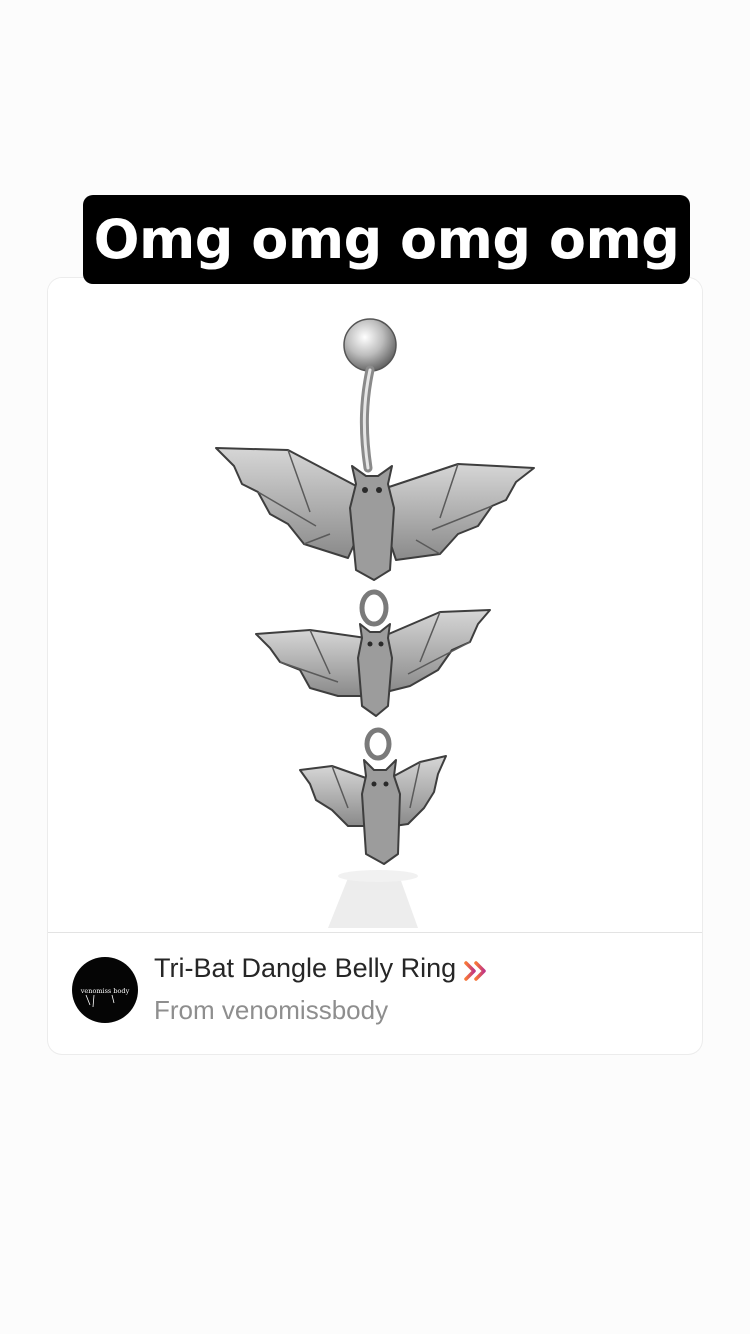 The height and width of the screenshot is (1334, 750). Describe the element at coordinates (375, 993) in the screenshot. I see `product-footer: venomiss body Tri-Bat Dangle Belly Ring` at that location.